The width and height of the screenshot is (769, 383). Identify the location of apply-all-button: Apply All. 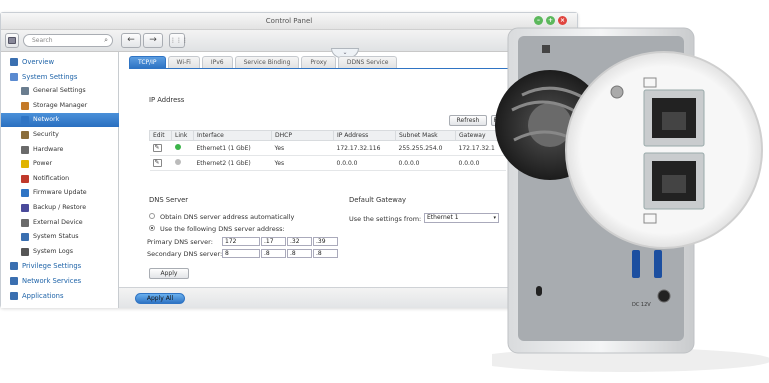
(160, 298).